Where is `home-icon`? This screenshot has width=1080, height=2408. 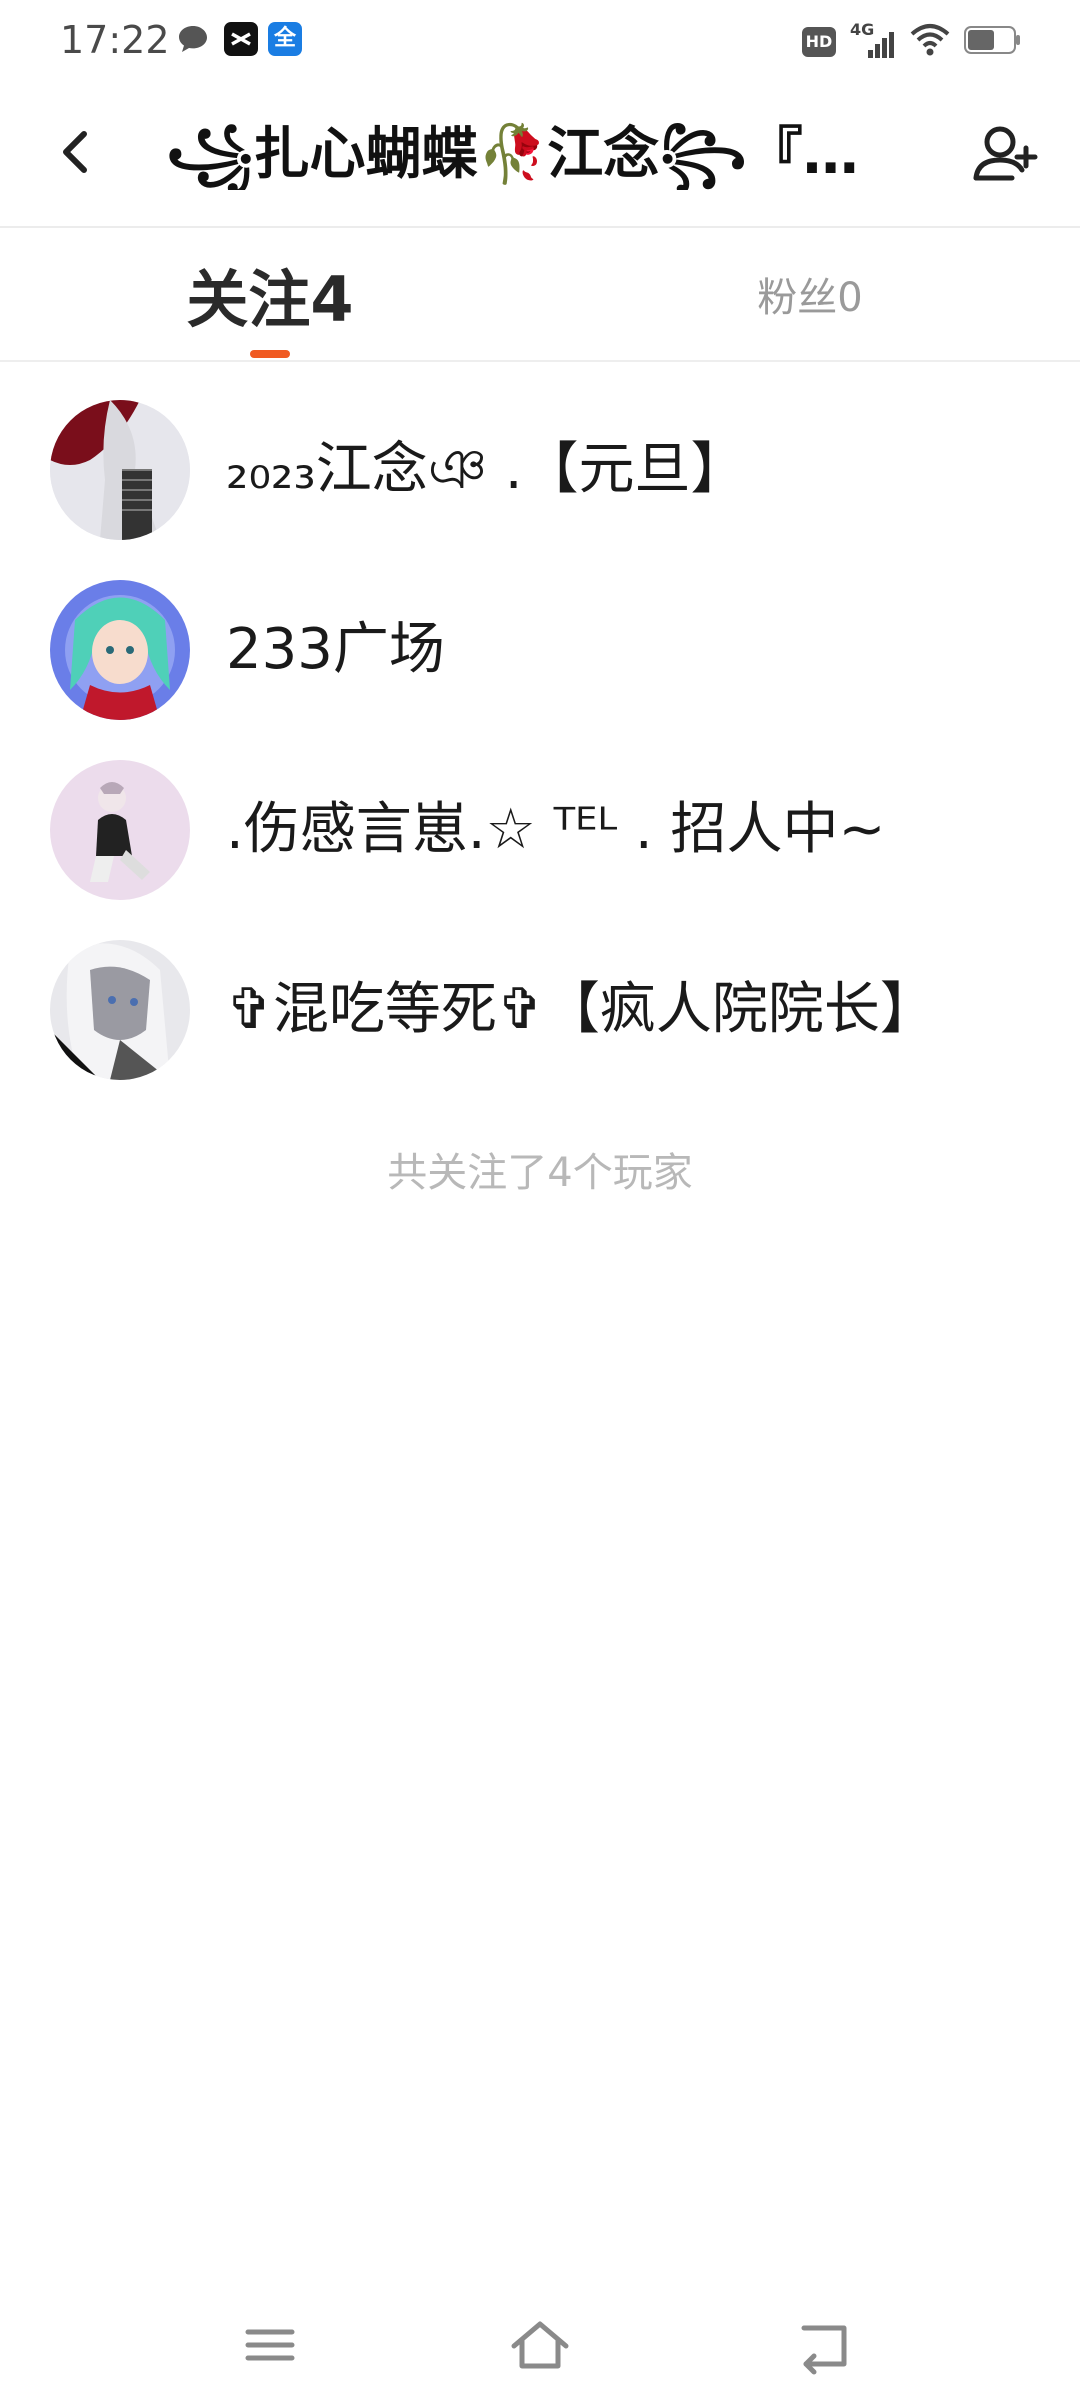
home-icon is located at coordinates (540, 2345).